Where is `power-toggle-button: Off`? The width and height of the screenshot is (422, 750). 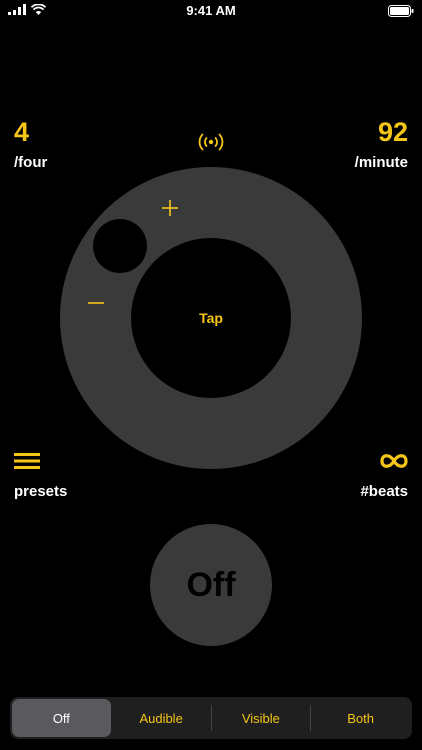
power-toggle-button: Off is located at coordinates (211, 585).